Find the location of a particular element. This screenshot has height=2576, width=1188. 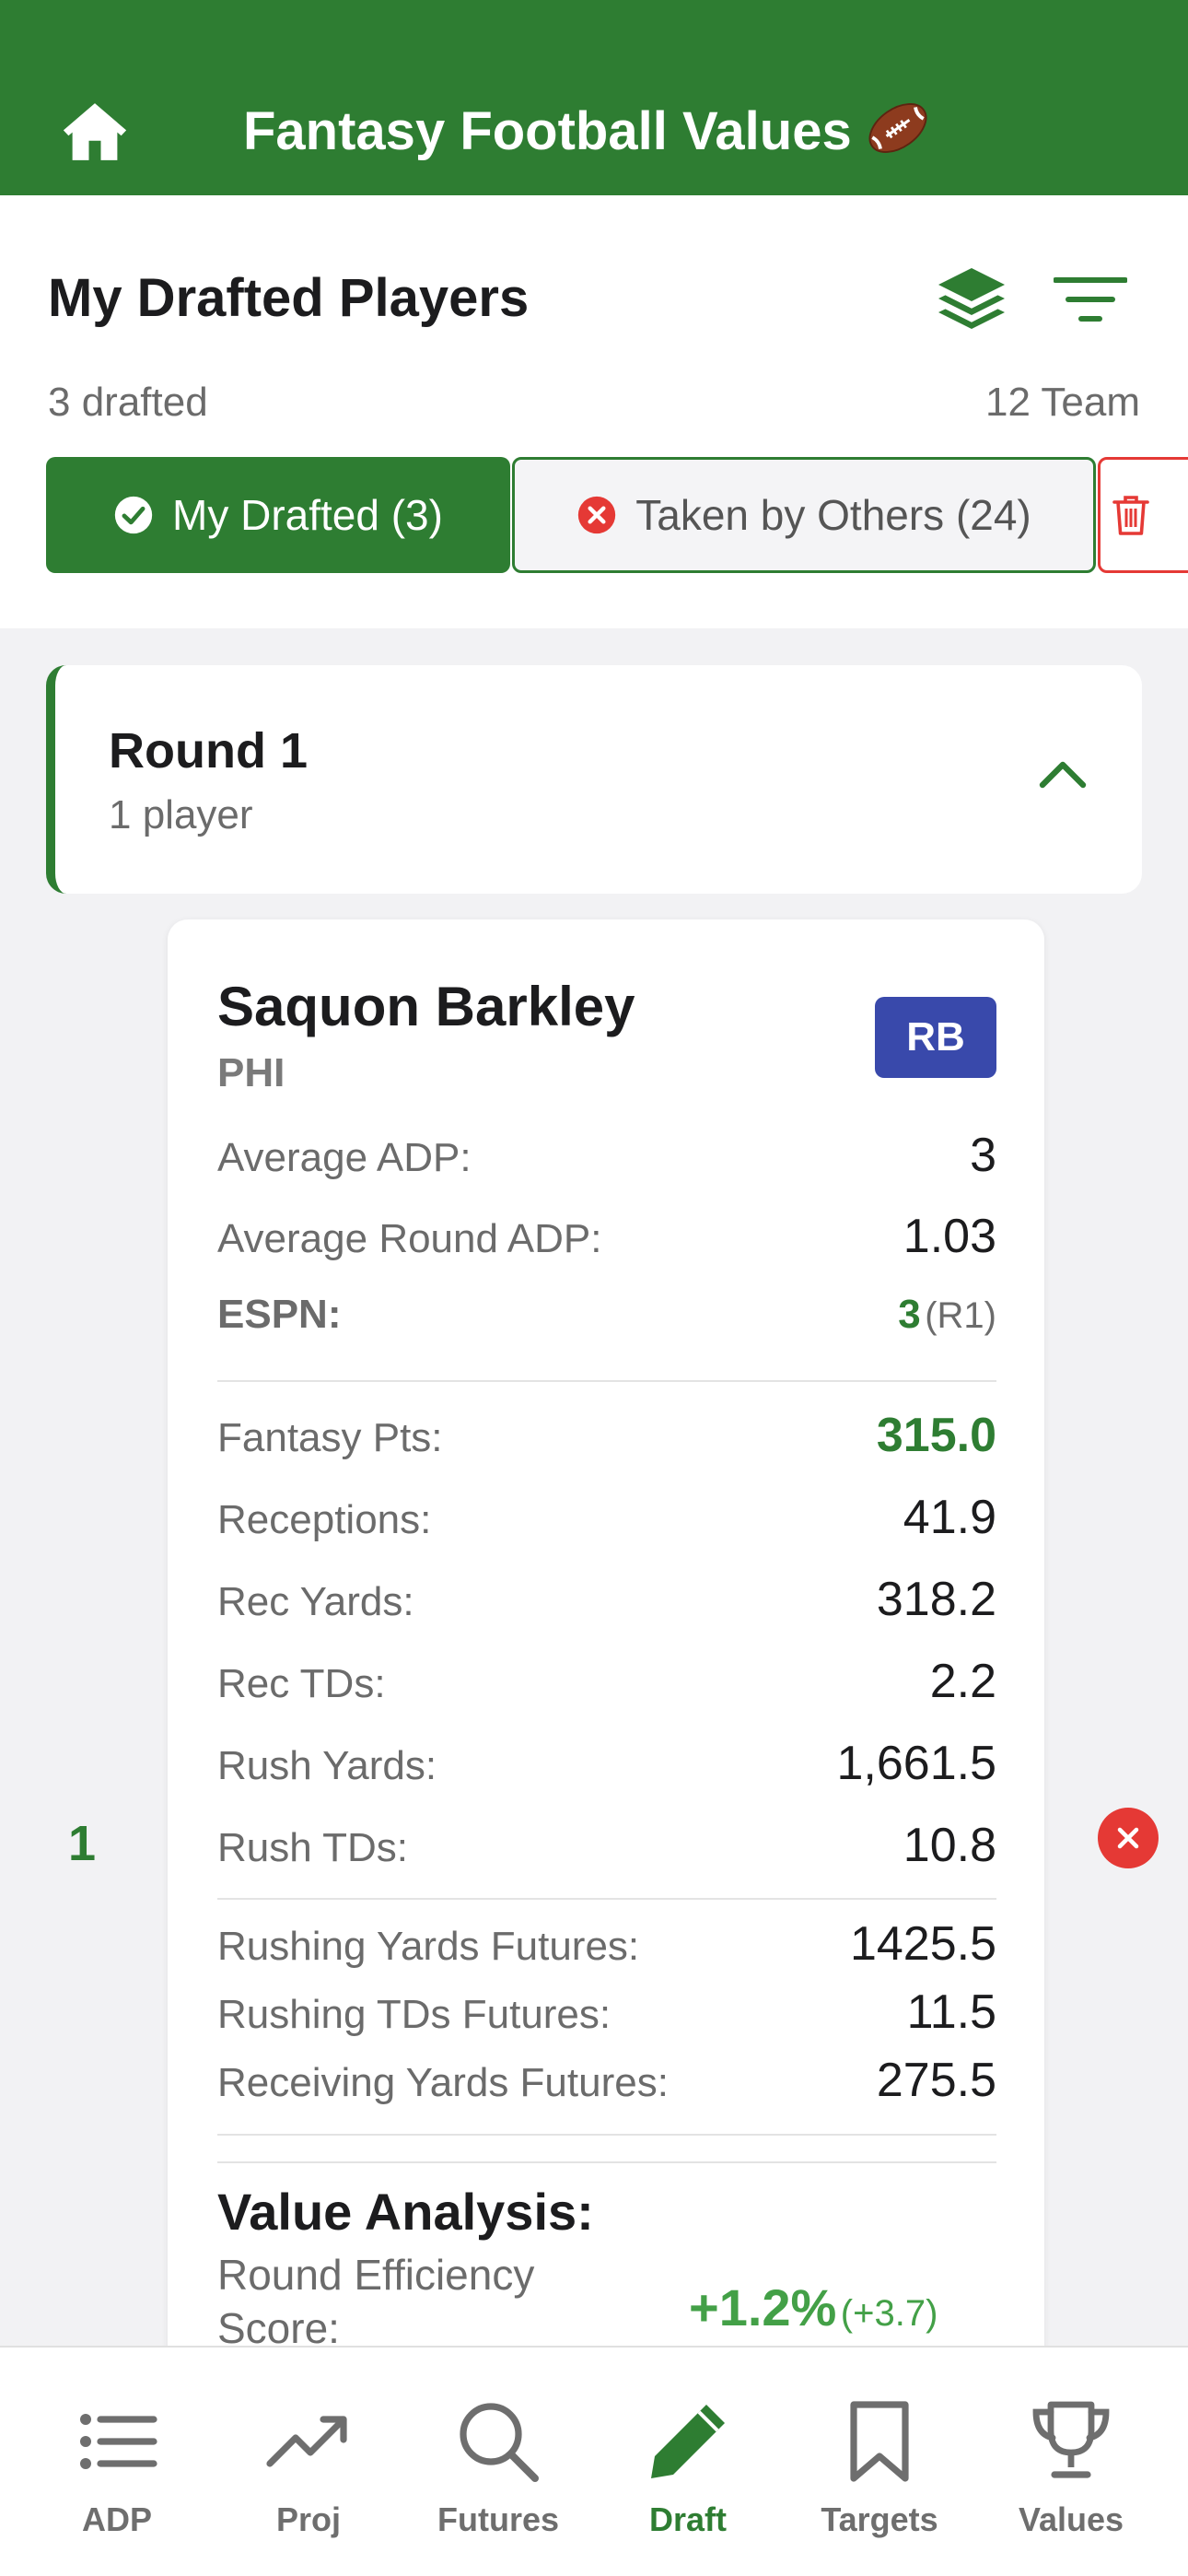

tab-adp: ADP is located at coordinates (117, 2462).